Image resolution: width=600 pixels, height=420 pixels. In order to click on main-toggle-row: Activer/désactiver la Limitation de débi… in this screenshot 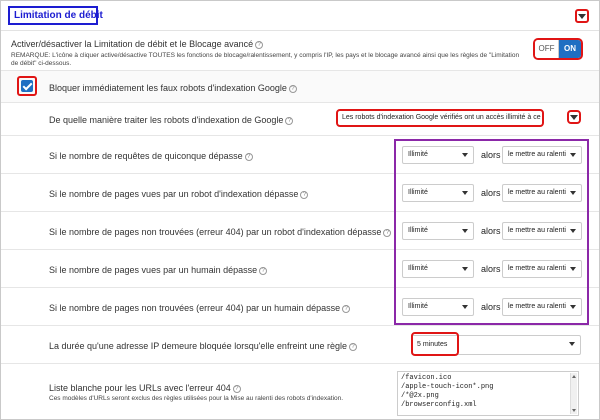, I will do `click(300, 51)`.